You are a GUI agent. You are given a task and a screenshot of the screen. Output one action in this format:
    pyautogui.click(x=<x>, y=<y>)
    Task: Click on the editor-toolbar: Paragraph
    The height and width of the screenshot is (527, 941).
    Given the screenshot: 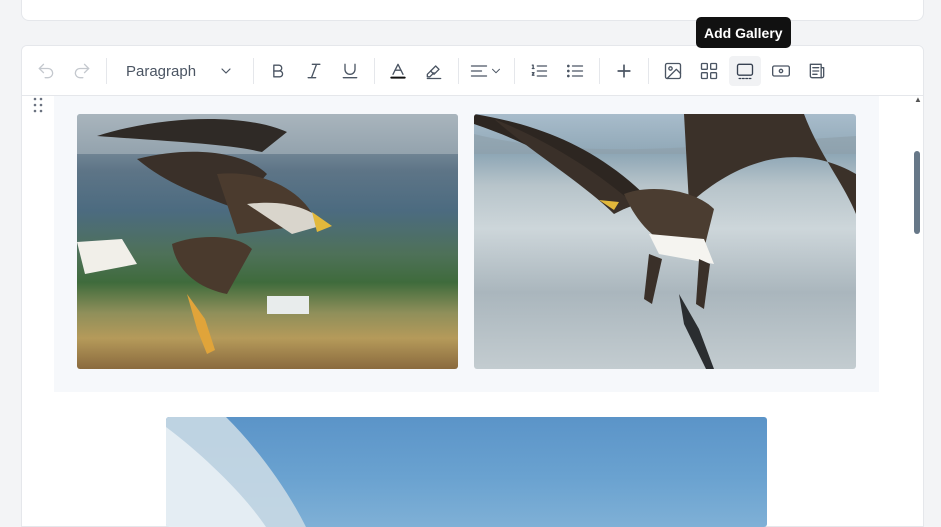 What is the action you would take?
    pyautogui.click(x=472, y=71)
    